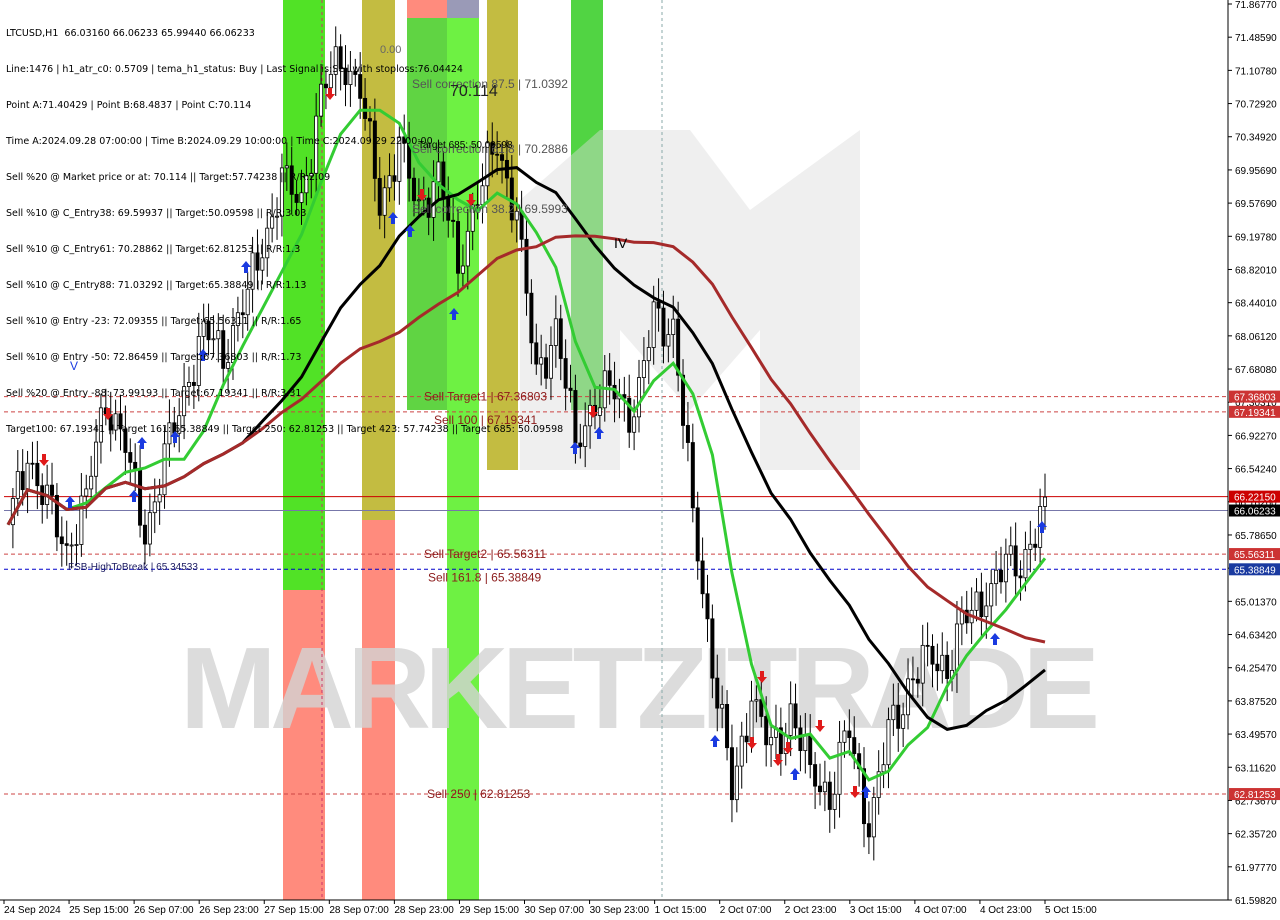 This screenshot has width=1280, height=920. What do you see at coordinates (1256, 237) in the screenshot?
I see `price-tick-label: 69.19780` at bounding box center [1256, 237].